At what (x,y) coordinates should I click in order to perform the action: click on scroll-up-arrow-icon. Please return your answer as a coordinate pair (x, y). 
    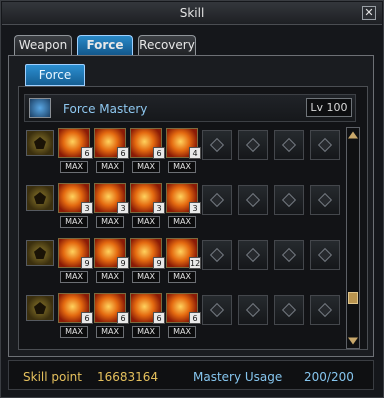
    Looking at the image, I should click on (353, 135).